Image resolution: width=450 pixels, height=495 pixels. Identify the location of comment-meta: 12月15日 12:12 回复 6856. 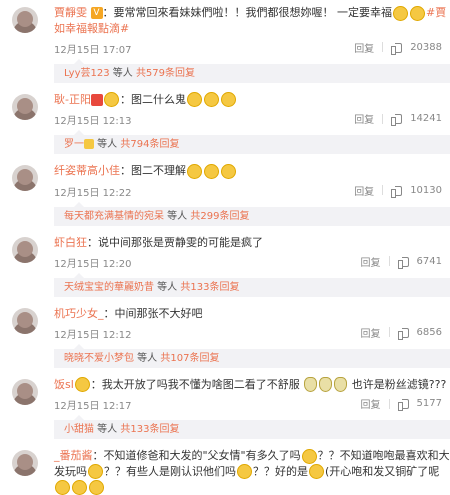
(252, 334).